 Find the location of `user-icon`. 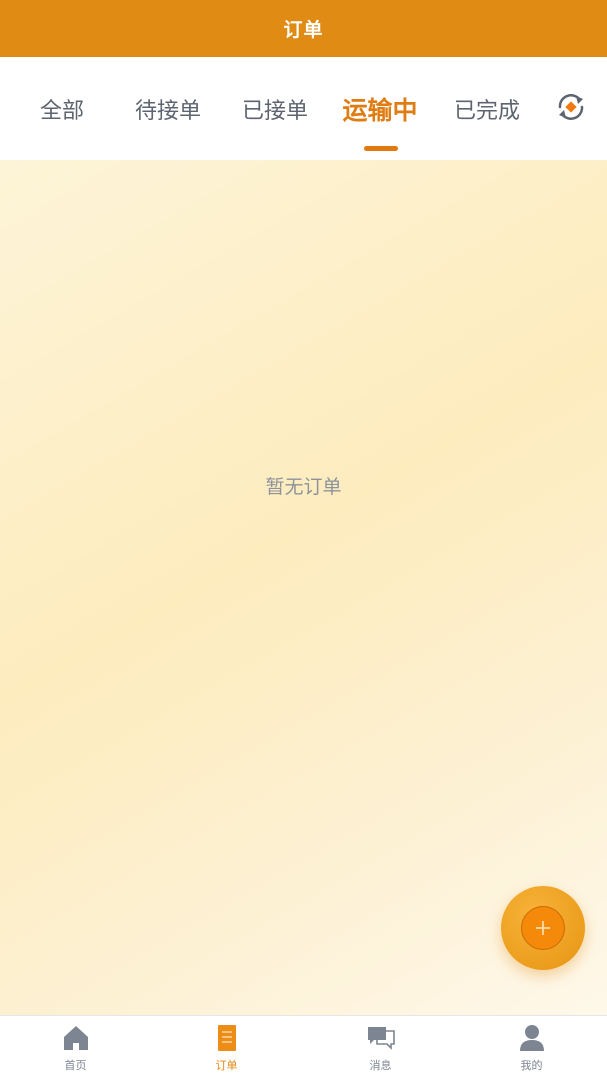

user-icon is located at coordinates (531, 1038).